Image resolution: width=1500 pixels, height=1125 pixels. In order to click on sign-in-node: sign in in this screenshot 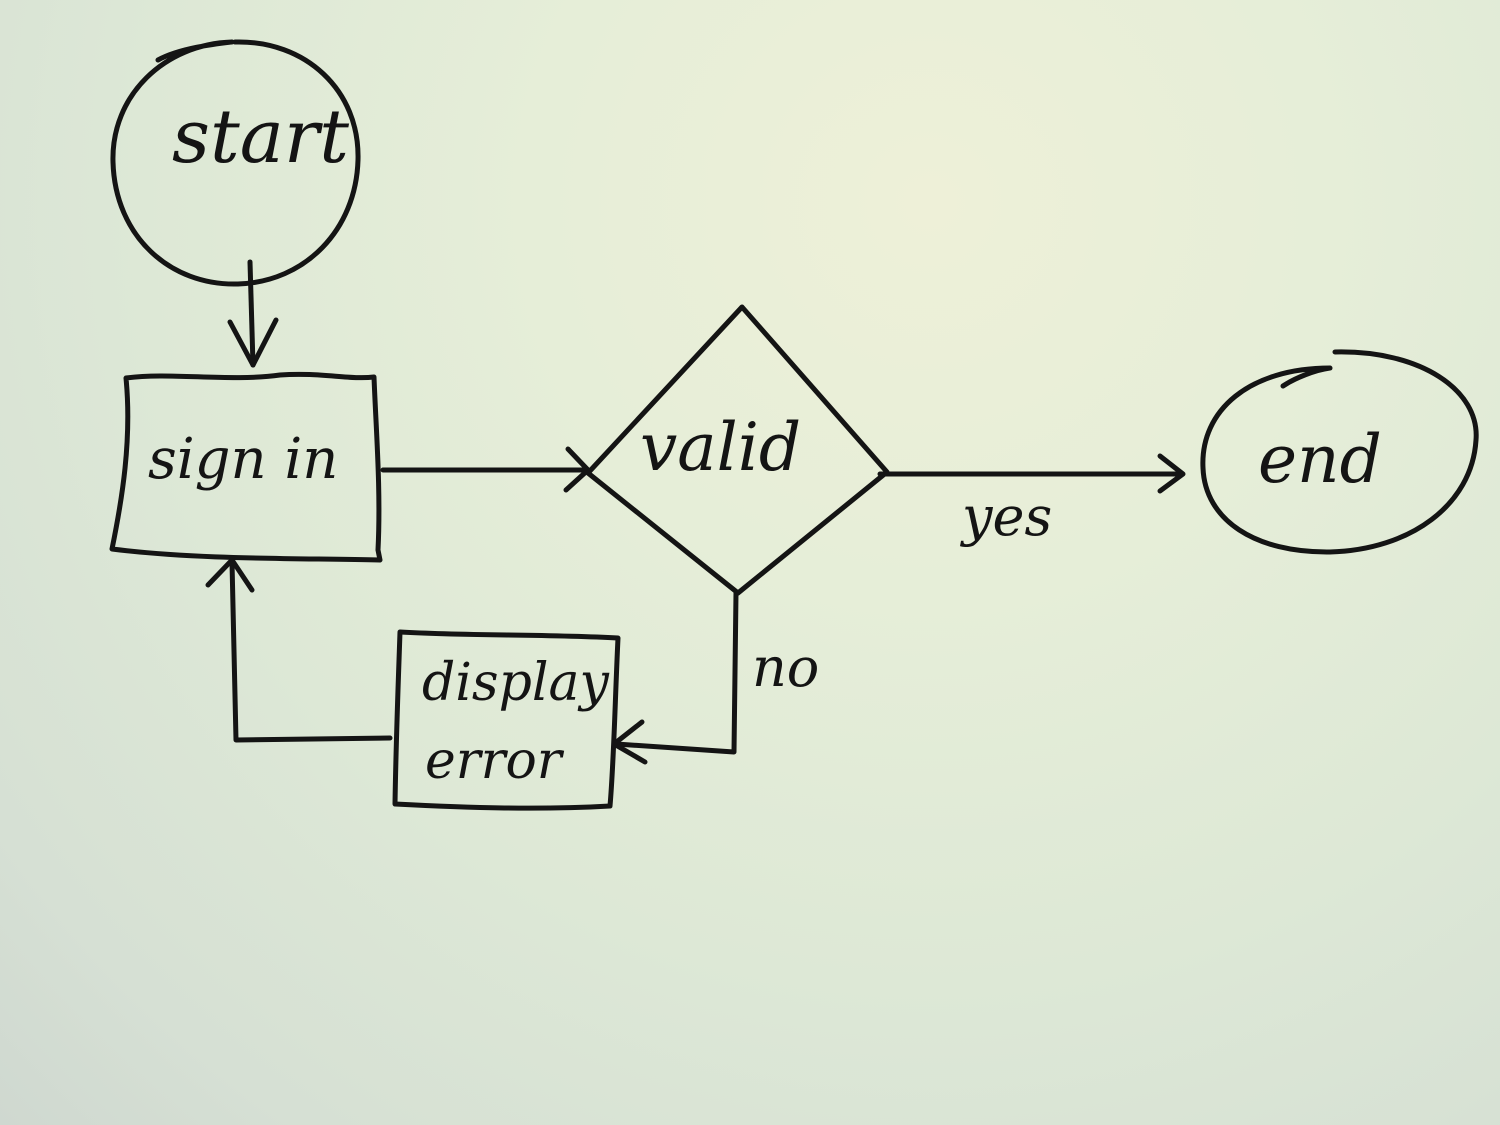, I will do `click(246, 467)`.